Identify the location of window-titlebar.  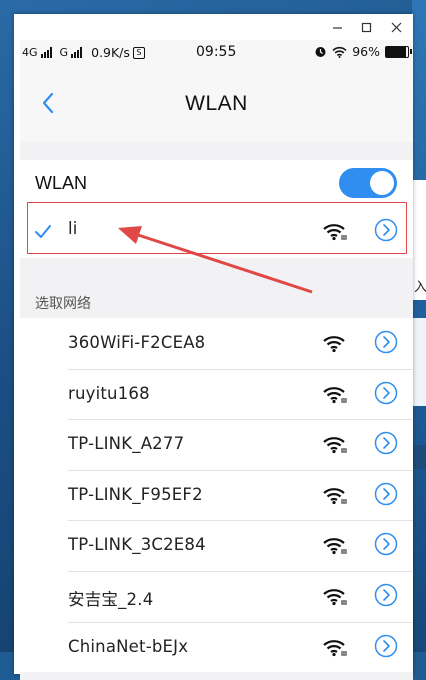
(213, 27).